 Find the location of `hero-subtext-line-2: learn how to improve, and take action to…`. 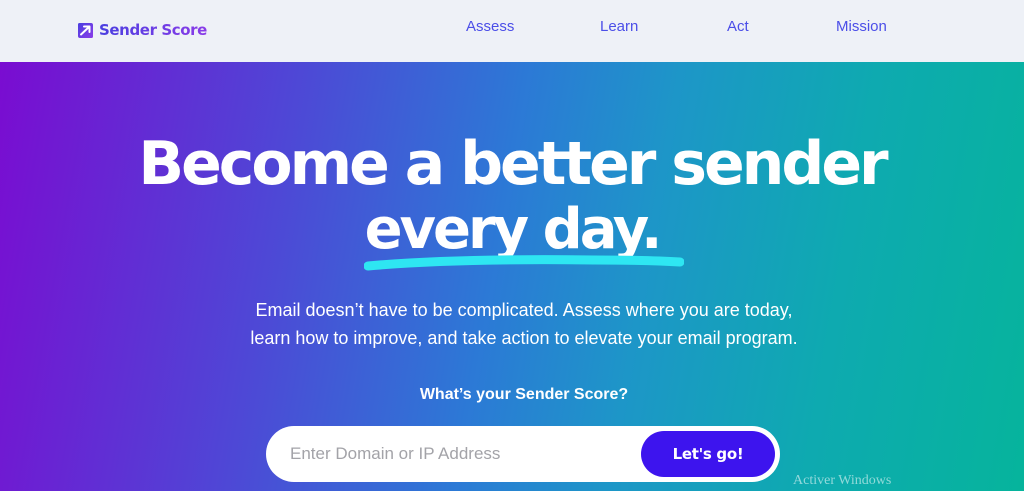

hero-subtext-line-2: learn how to improve, and take action to… is located at coordinates (524, 338).